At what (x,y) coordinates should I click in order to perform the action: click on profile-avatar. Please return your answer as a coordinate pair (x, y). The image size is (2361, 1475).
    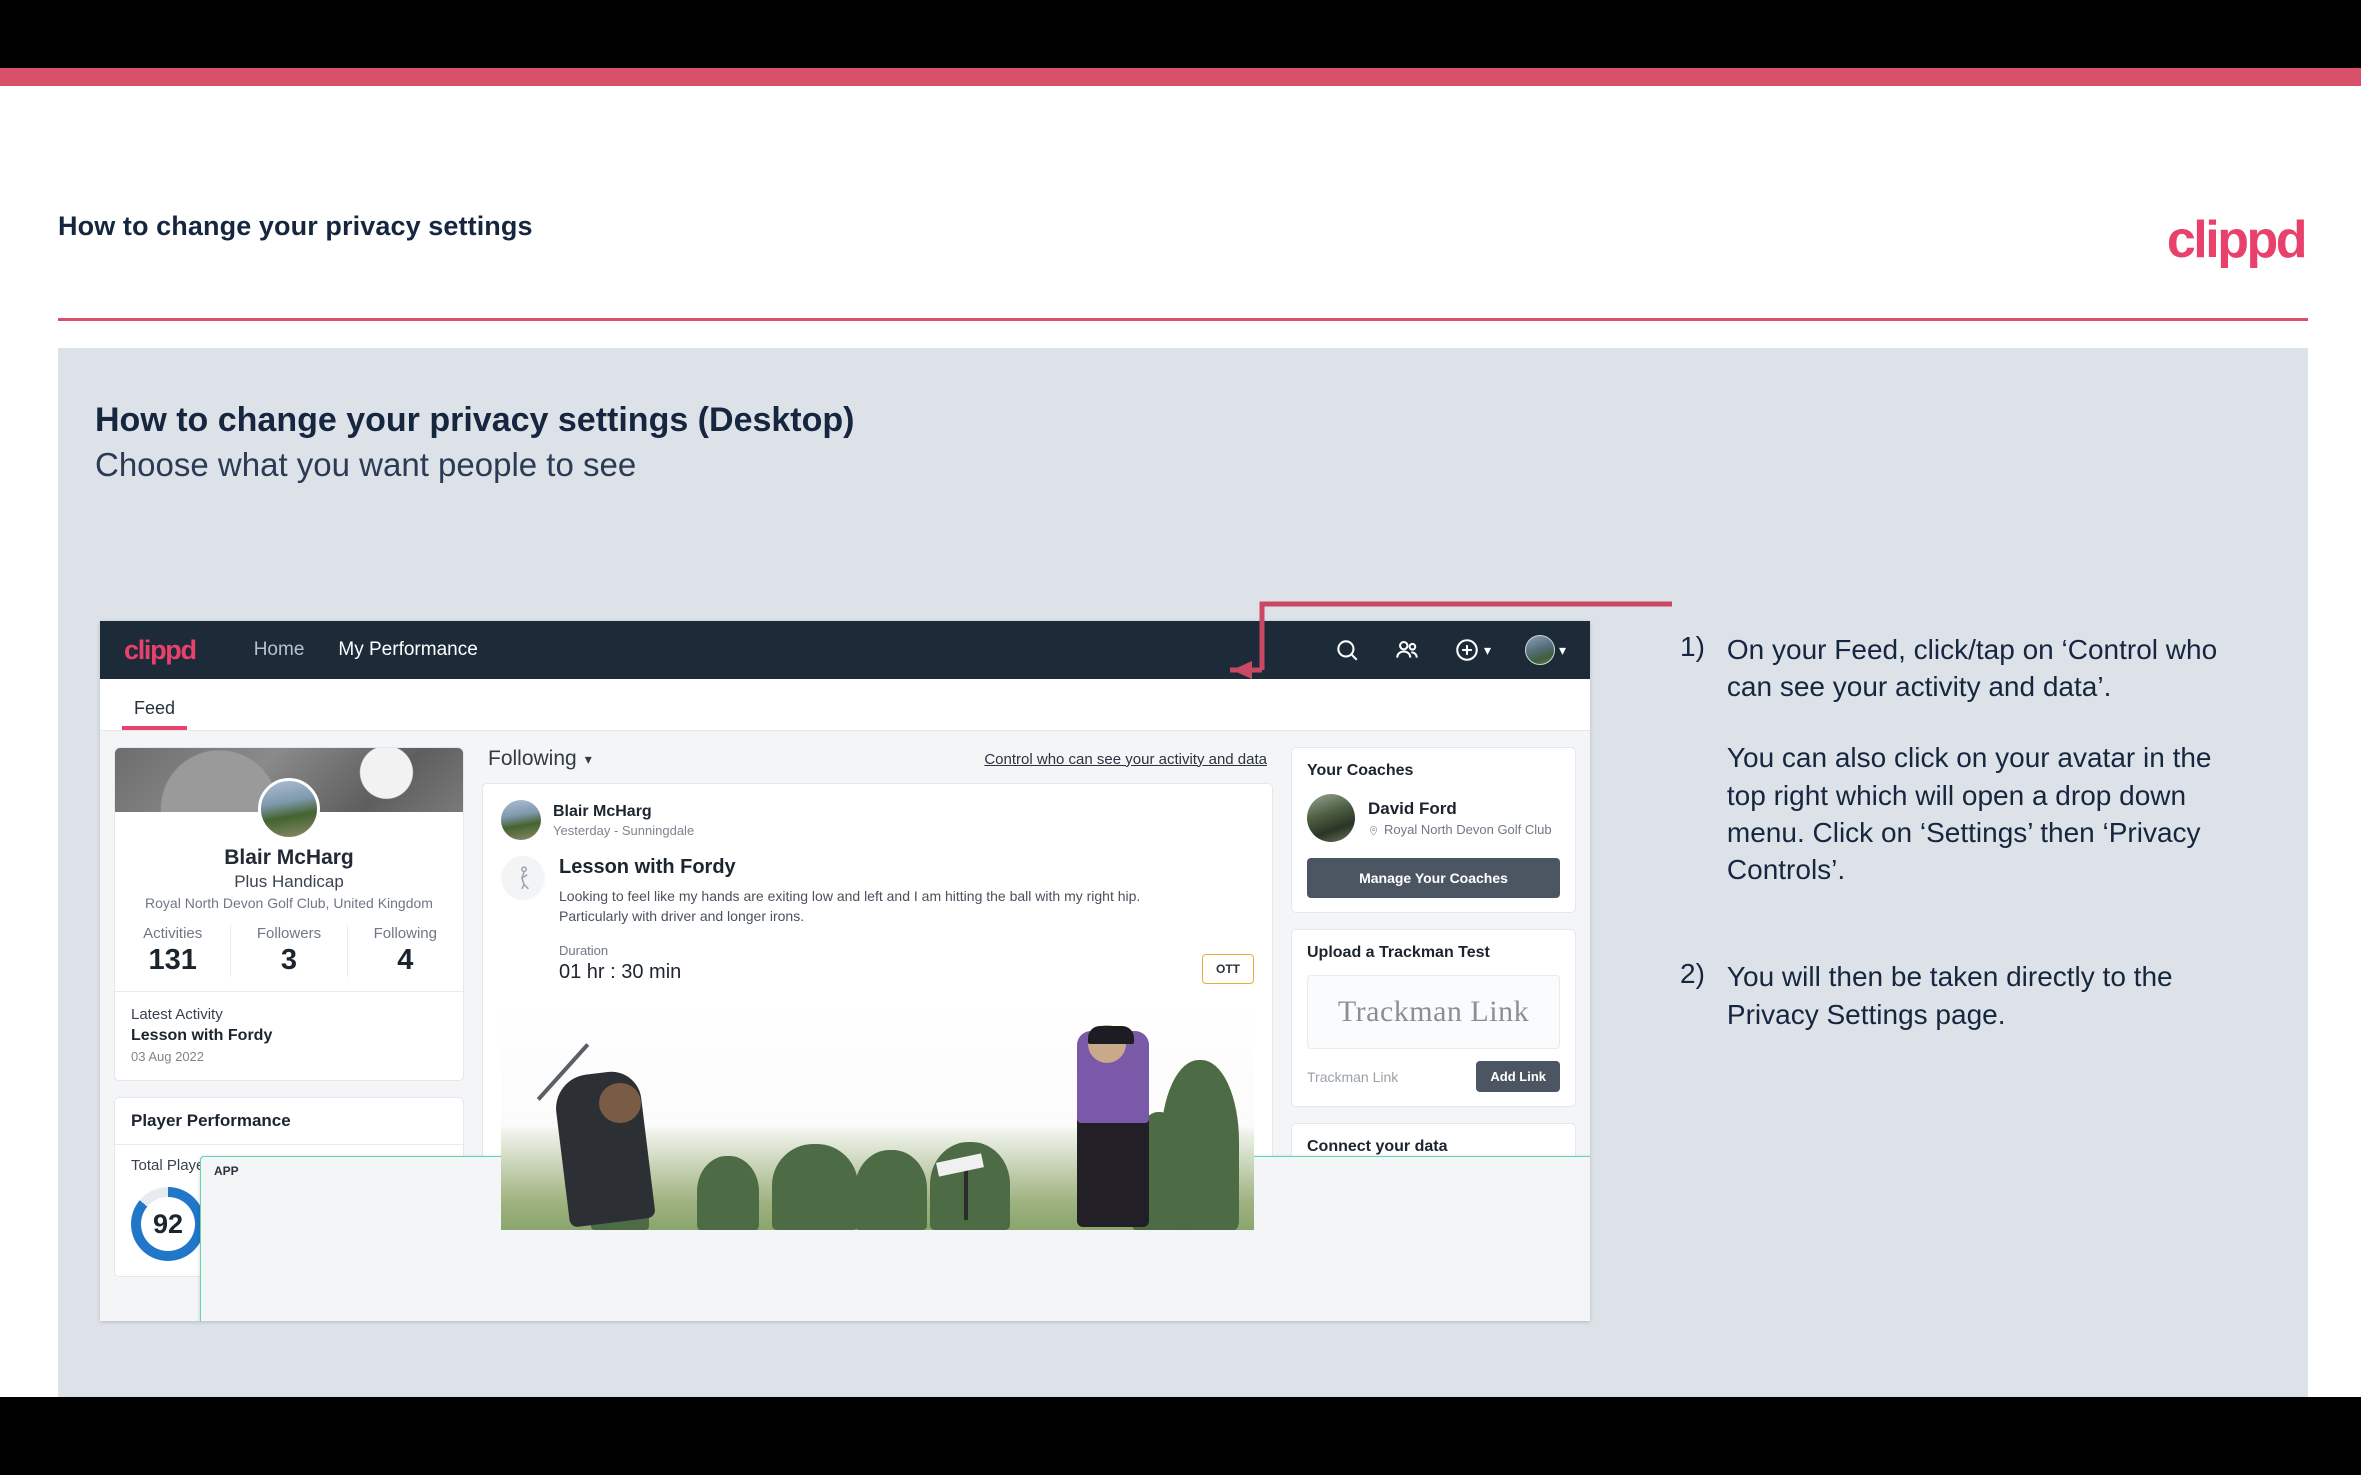
    Looking at the image, I should click on (289, 809).